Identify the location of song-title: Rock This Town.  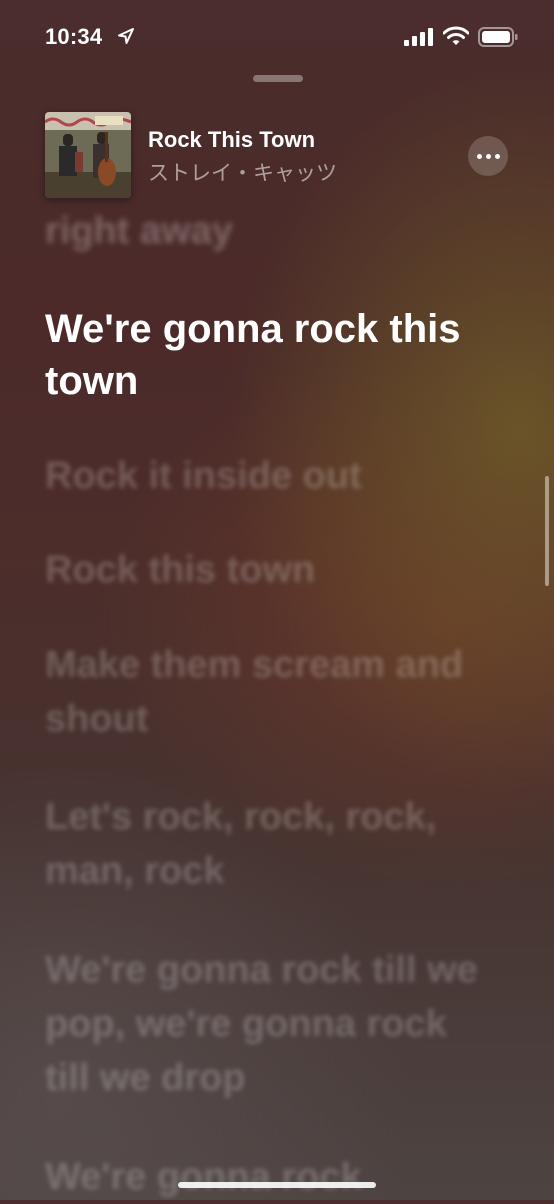
(231, 140).